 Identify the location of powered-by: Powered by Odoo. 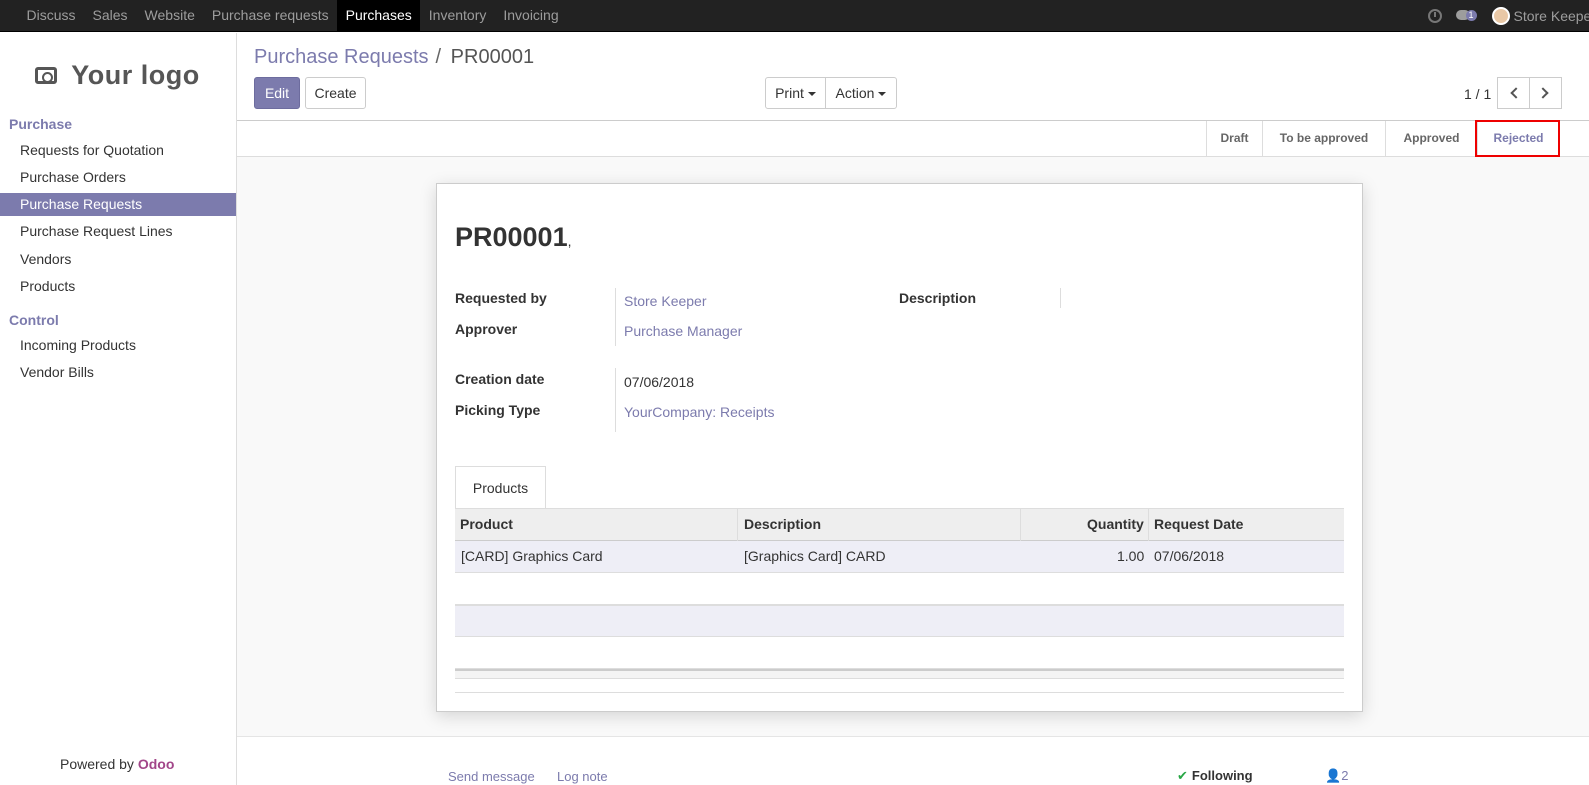
(117, 764).